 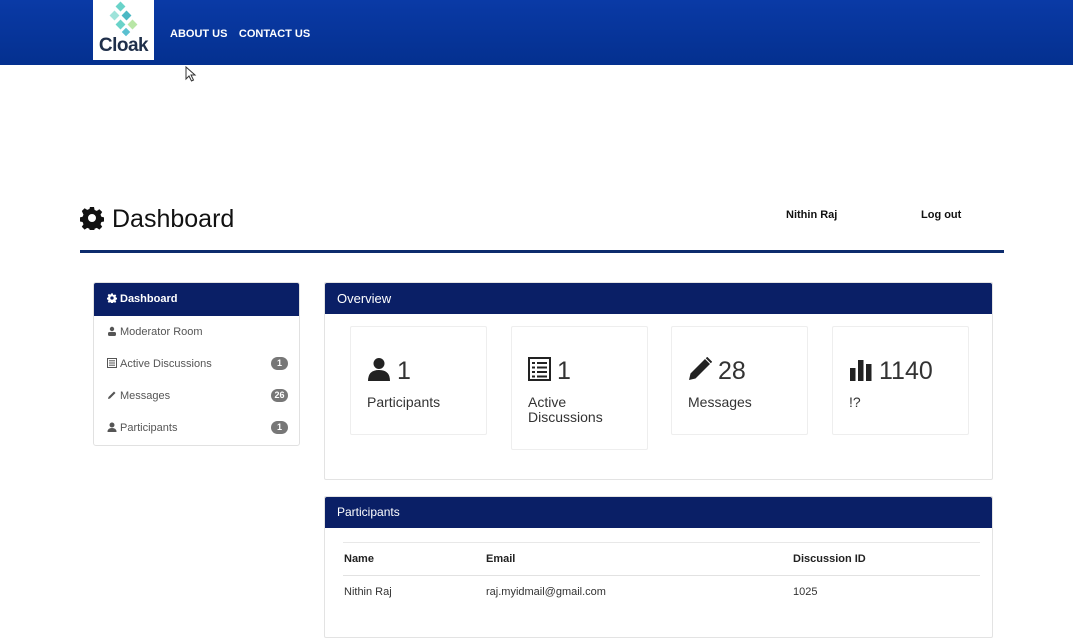 What do you see at coordinates (198, 34) in the screenshot?
I see `about-us-link: ABOUT US` at bounding box center [198, 34].